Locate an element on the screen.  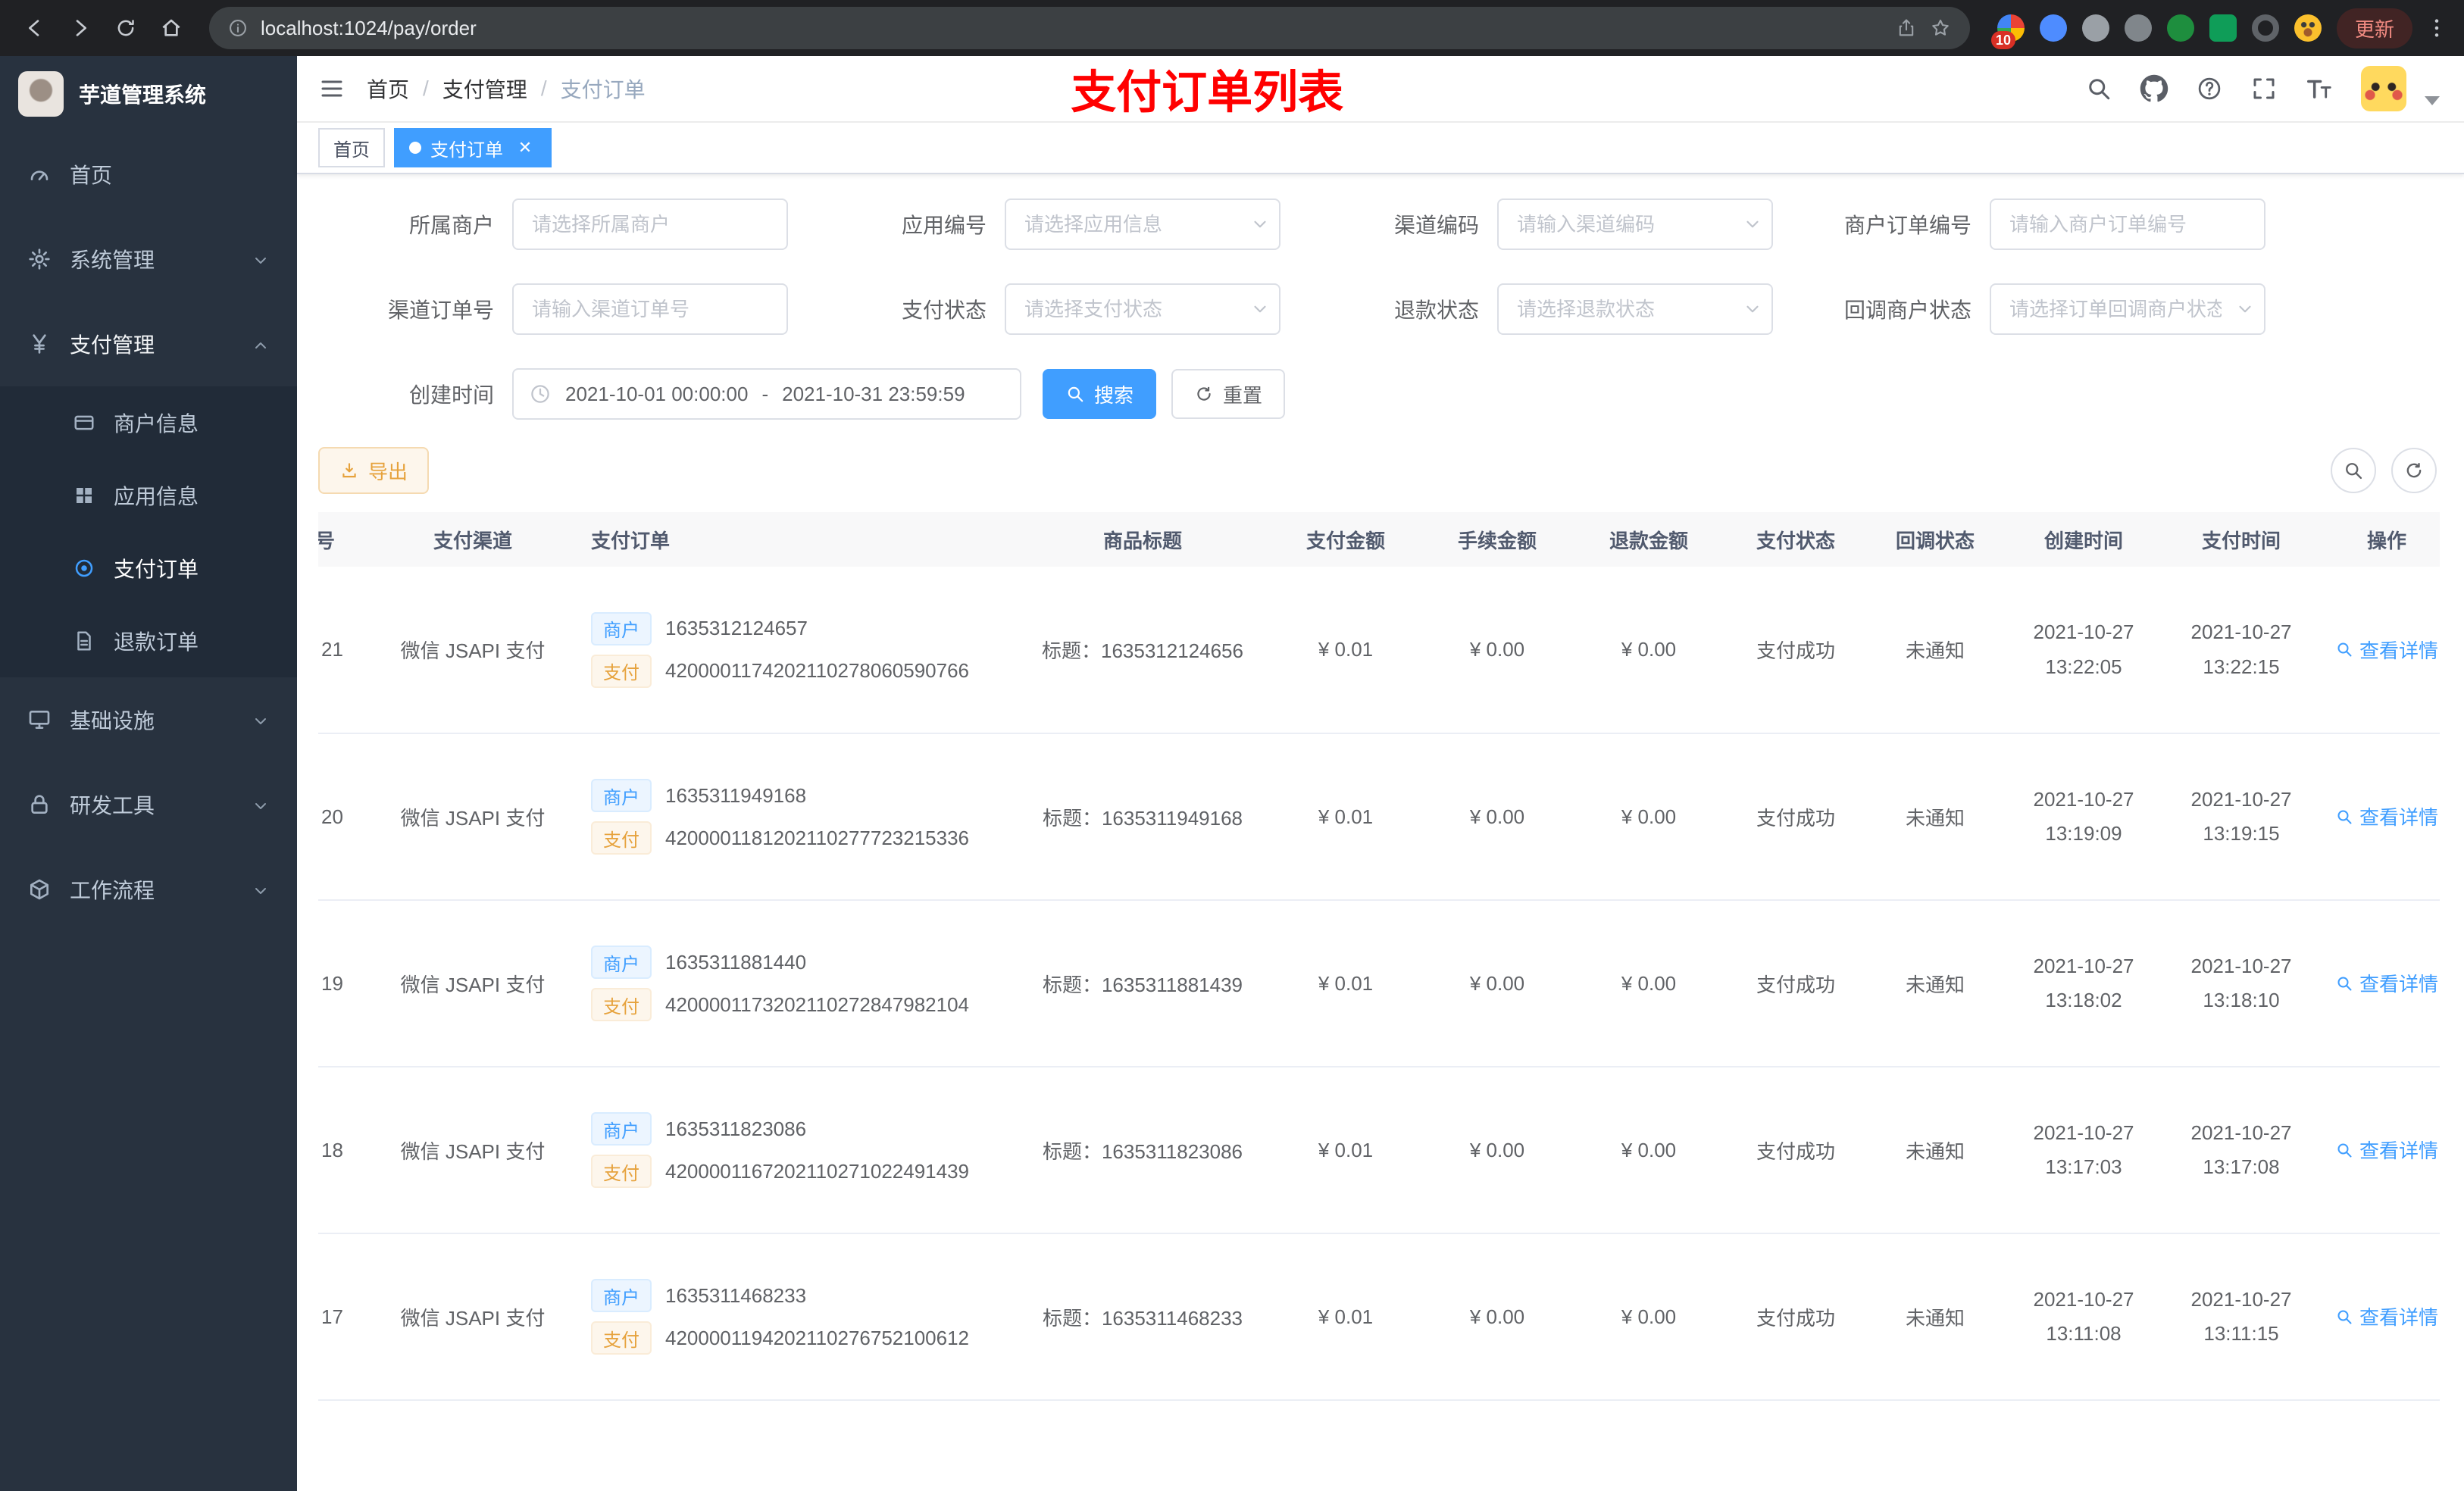
browser-back-icon is located at coordinates (35, 28).